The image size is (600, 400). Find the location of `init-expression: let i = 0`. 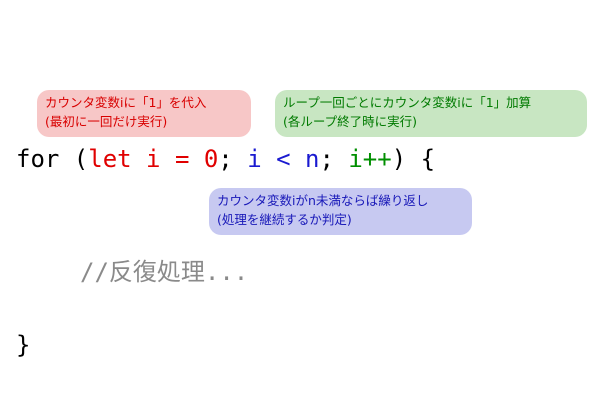

init-expression: let i = 0 is located at coordinates (153, 159).